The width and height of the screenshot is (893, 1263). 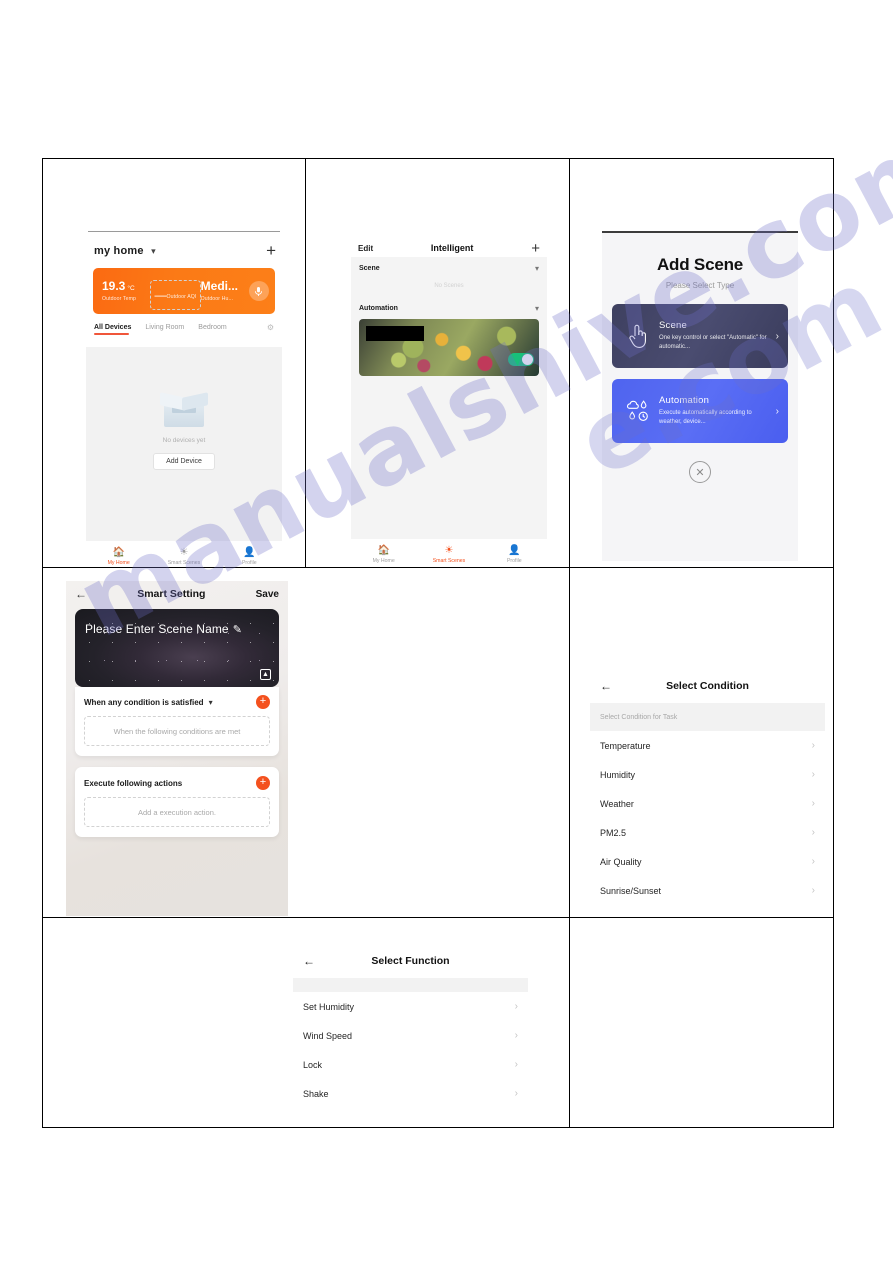 What do you see at coordinates (118, 285) in the screenshot?
I see `temp-value-wrap: 19.3 °C` at bounding box center [118, 285].